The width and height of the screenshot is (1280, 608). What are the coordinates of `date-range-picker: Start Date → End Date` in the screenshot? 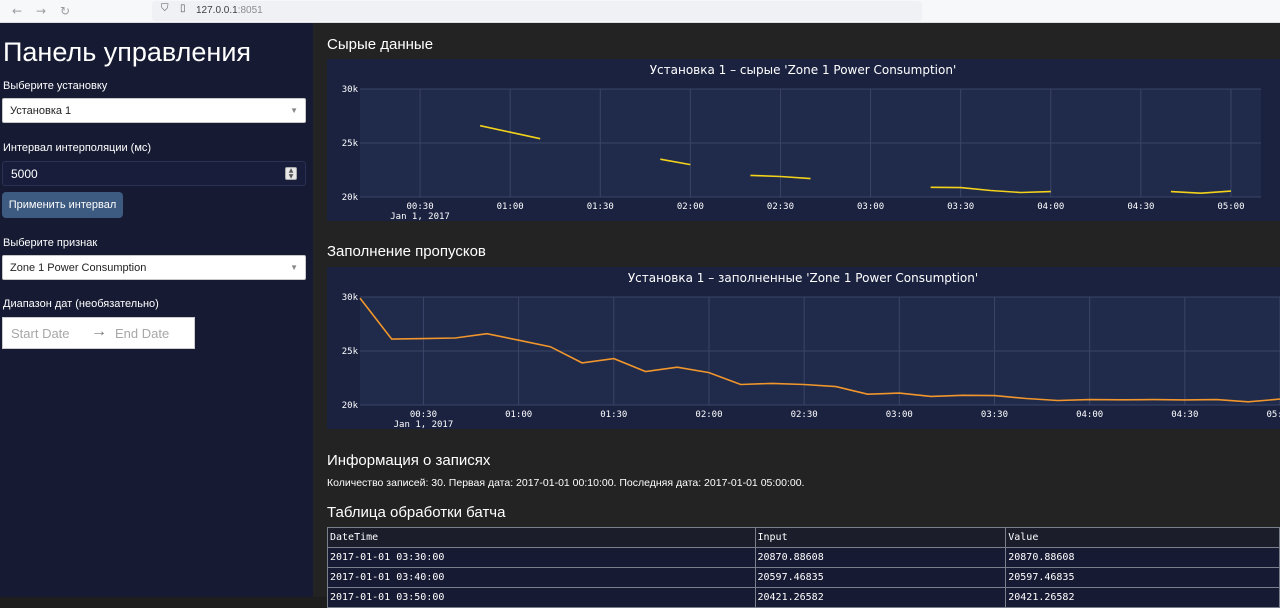 It's located at (98, 333).